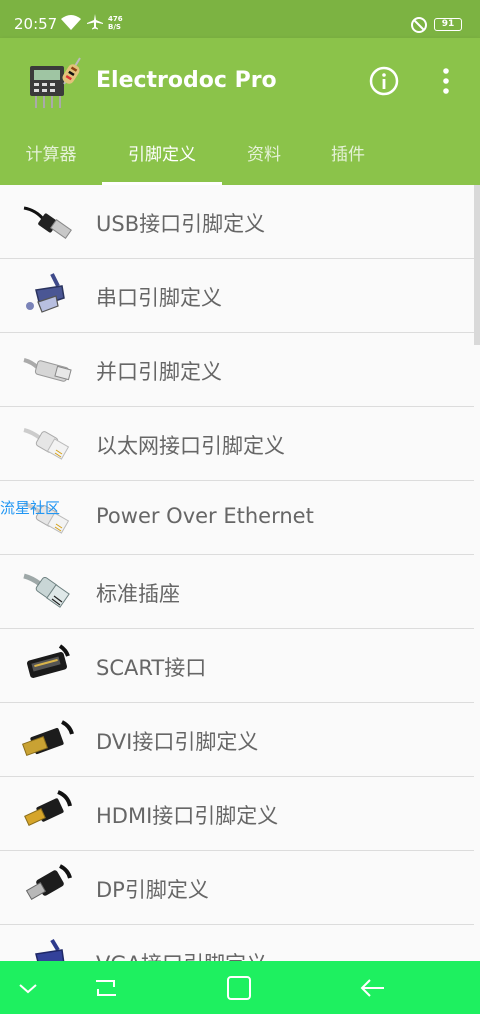 Image resolution: width=480 pixels, height=1014 pixels. I want to click on parallel-port-icon, so click(47, 370).